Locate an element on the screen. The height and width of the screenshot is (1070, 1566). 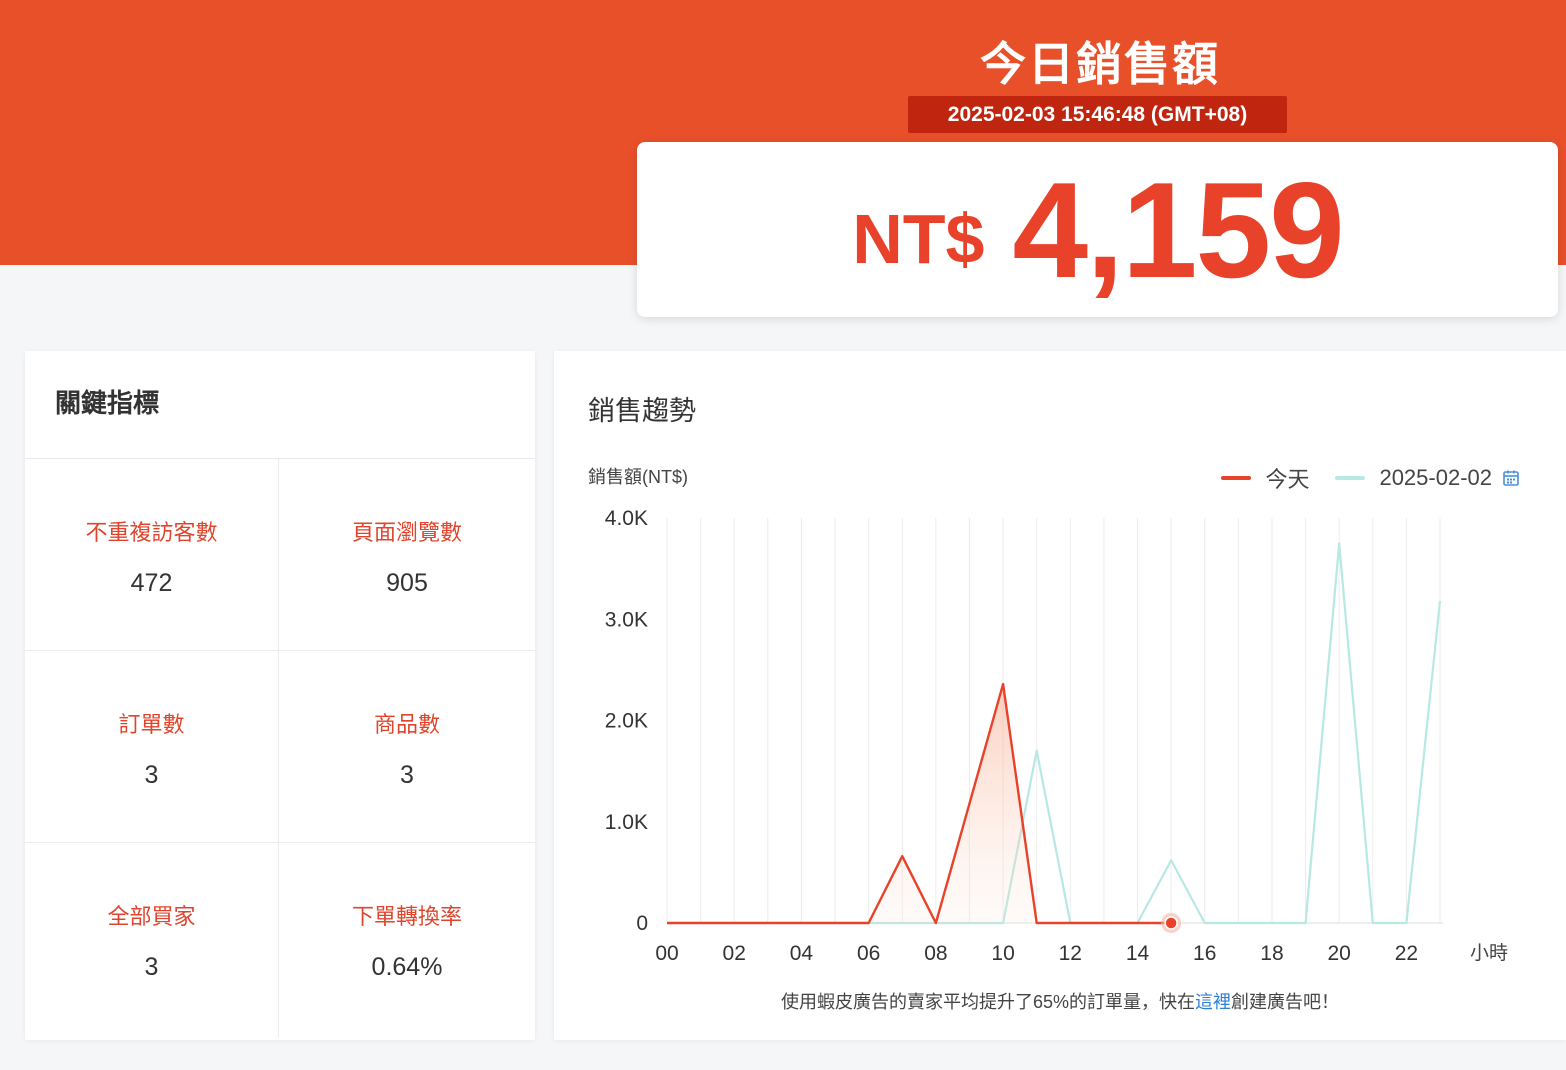
ads-promo-note: 使用蝦皮廣告的賣家平均提升了65%的訂單量，快在這裡創建廣告吧！ is located at coordinates (1060, 1001).